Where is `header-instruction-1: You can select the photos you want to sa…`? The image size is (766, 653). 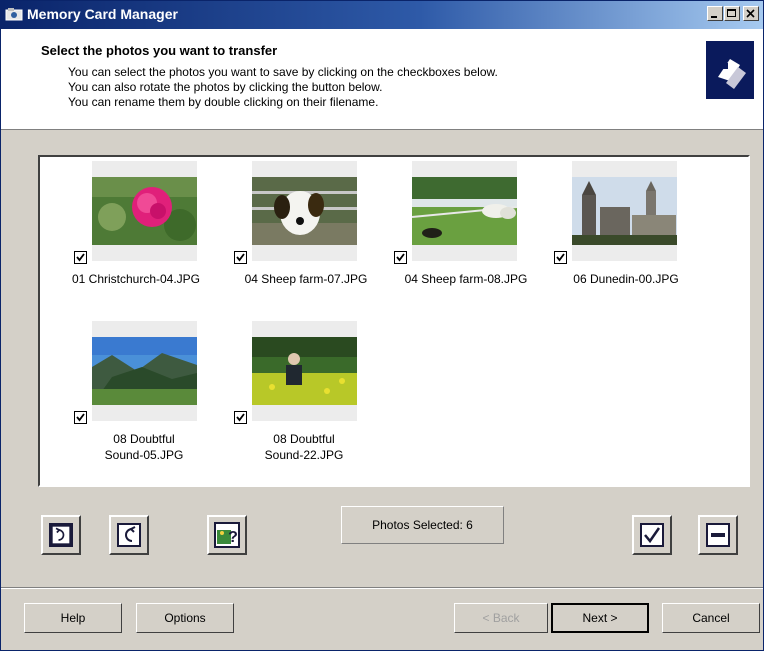 header-instruction-1: You can select the photos you want to sa… is located at coordinates (283, 72).